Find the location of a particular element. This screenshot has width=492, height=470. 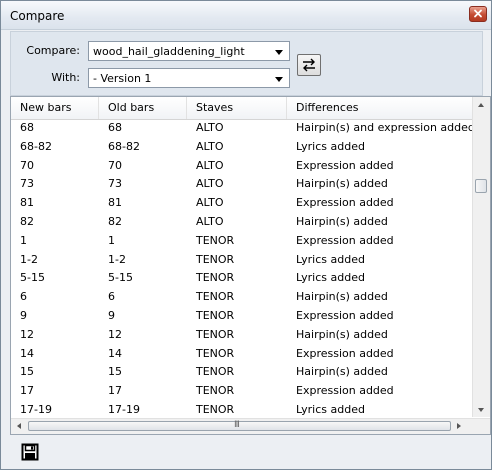

cell-new-bars: 68-82 is located at coordinates (36, 146).